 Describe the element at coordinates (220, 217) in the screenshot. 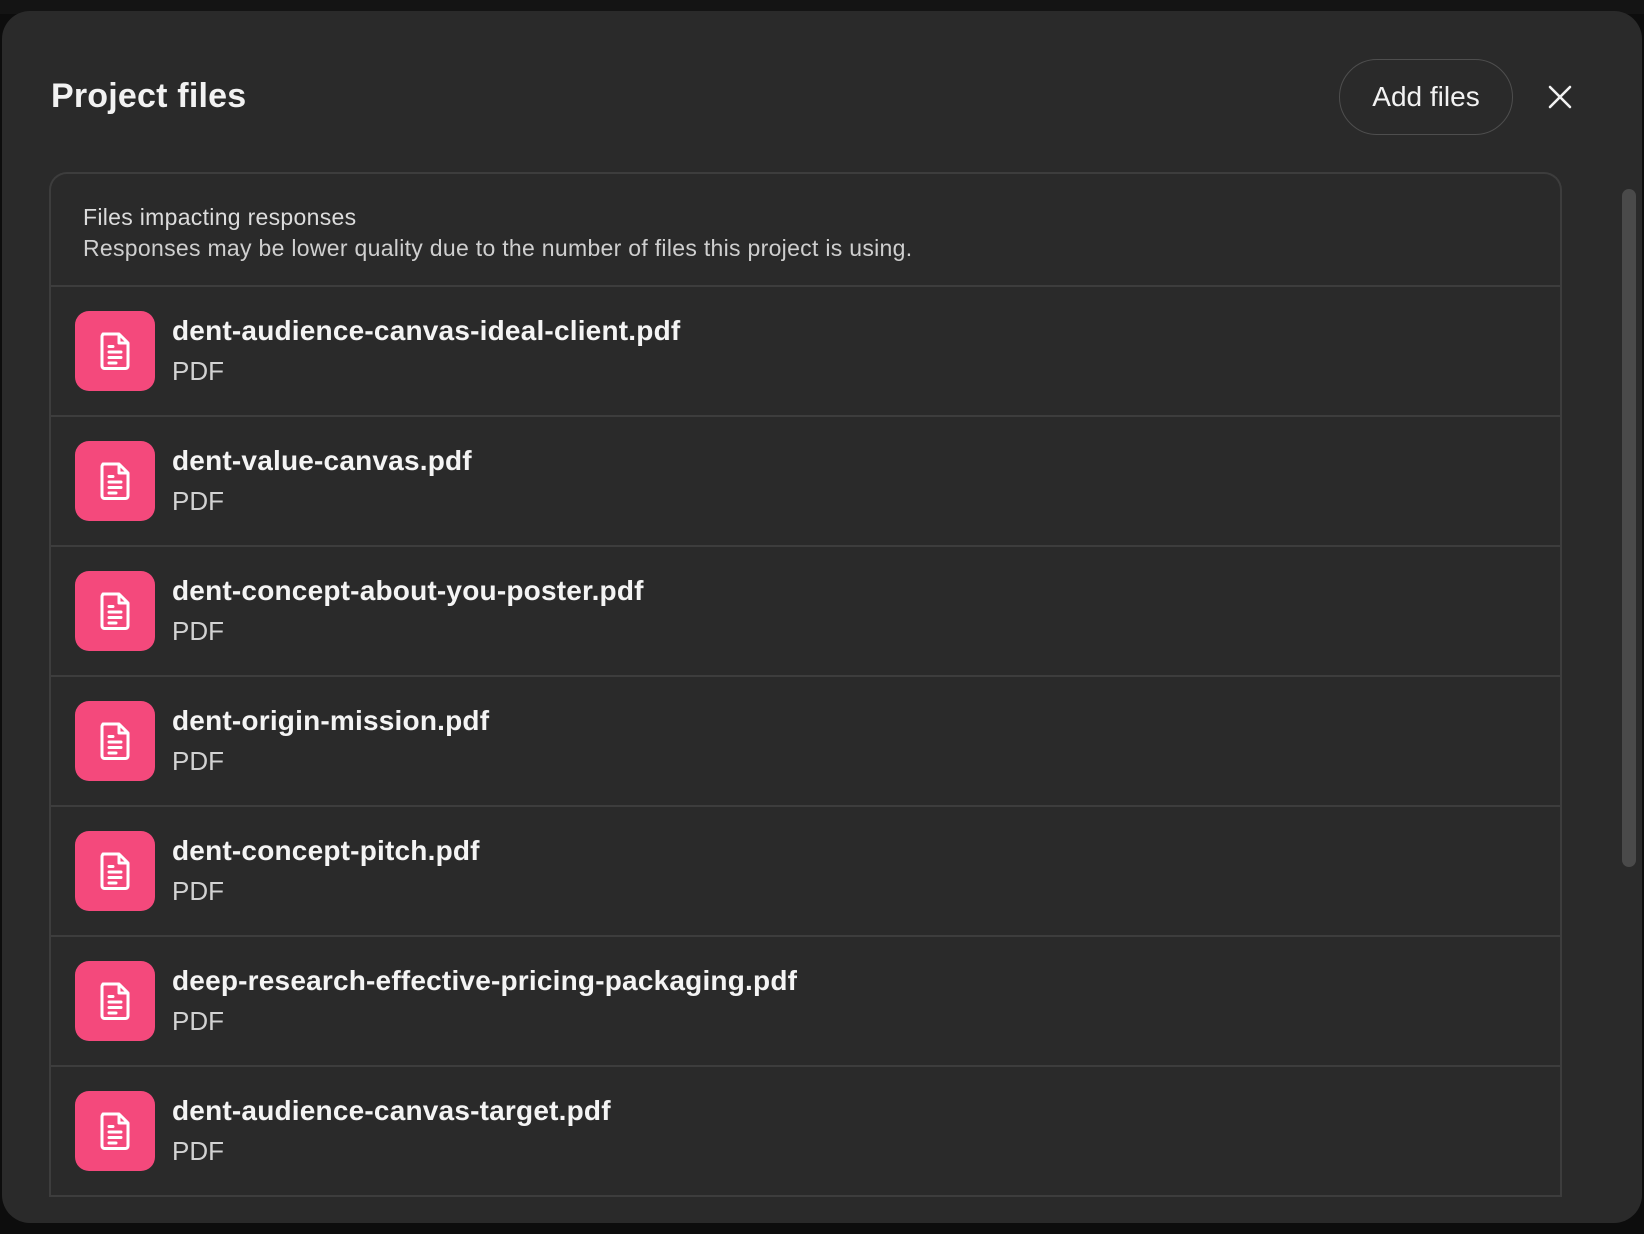

I see `notice-title: Files impacting responses` at that location.